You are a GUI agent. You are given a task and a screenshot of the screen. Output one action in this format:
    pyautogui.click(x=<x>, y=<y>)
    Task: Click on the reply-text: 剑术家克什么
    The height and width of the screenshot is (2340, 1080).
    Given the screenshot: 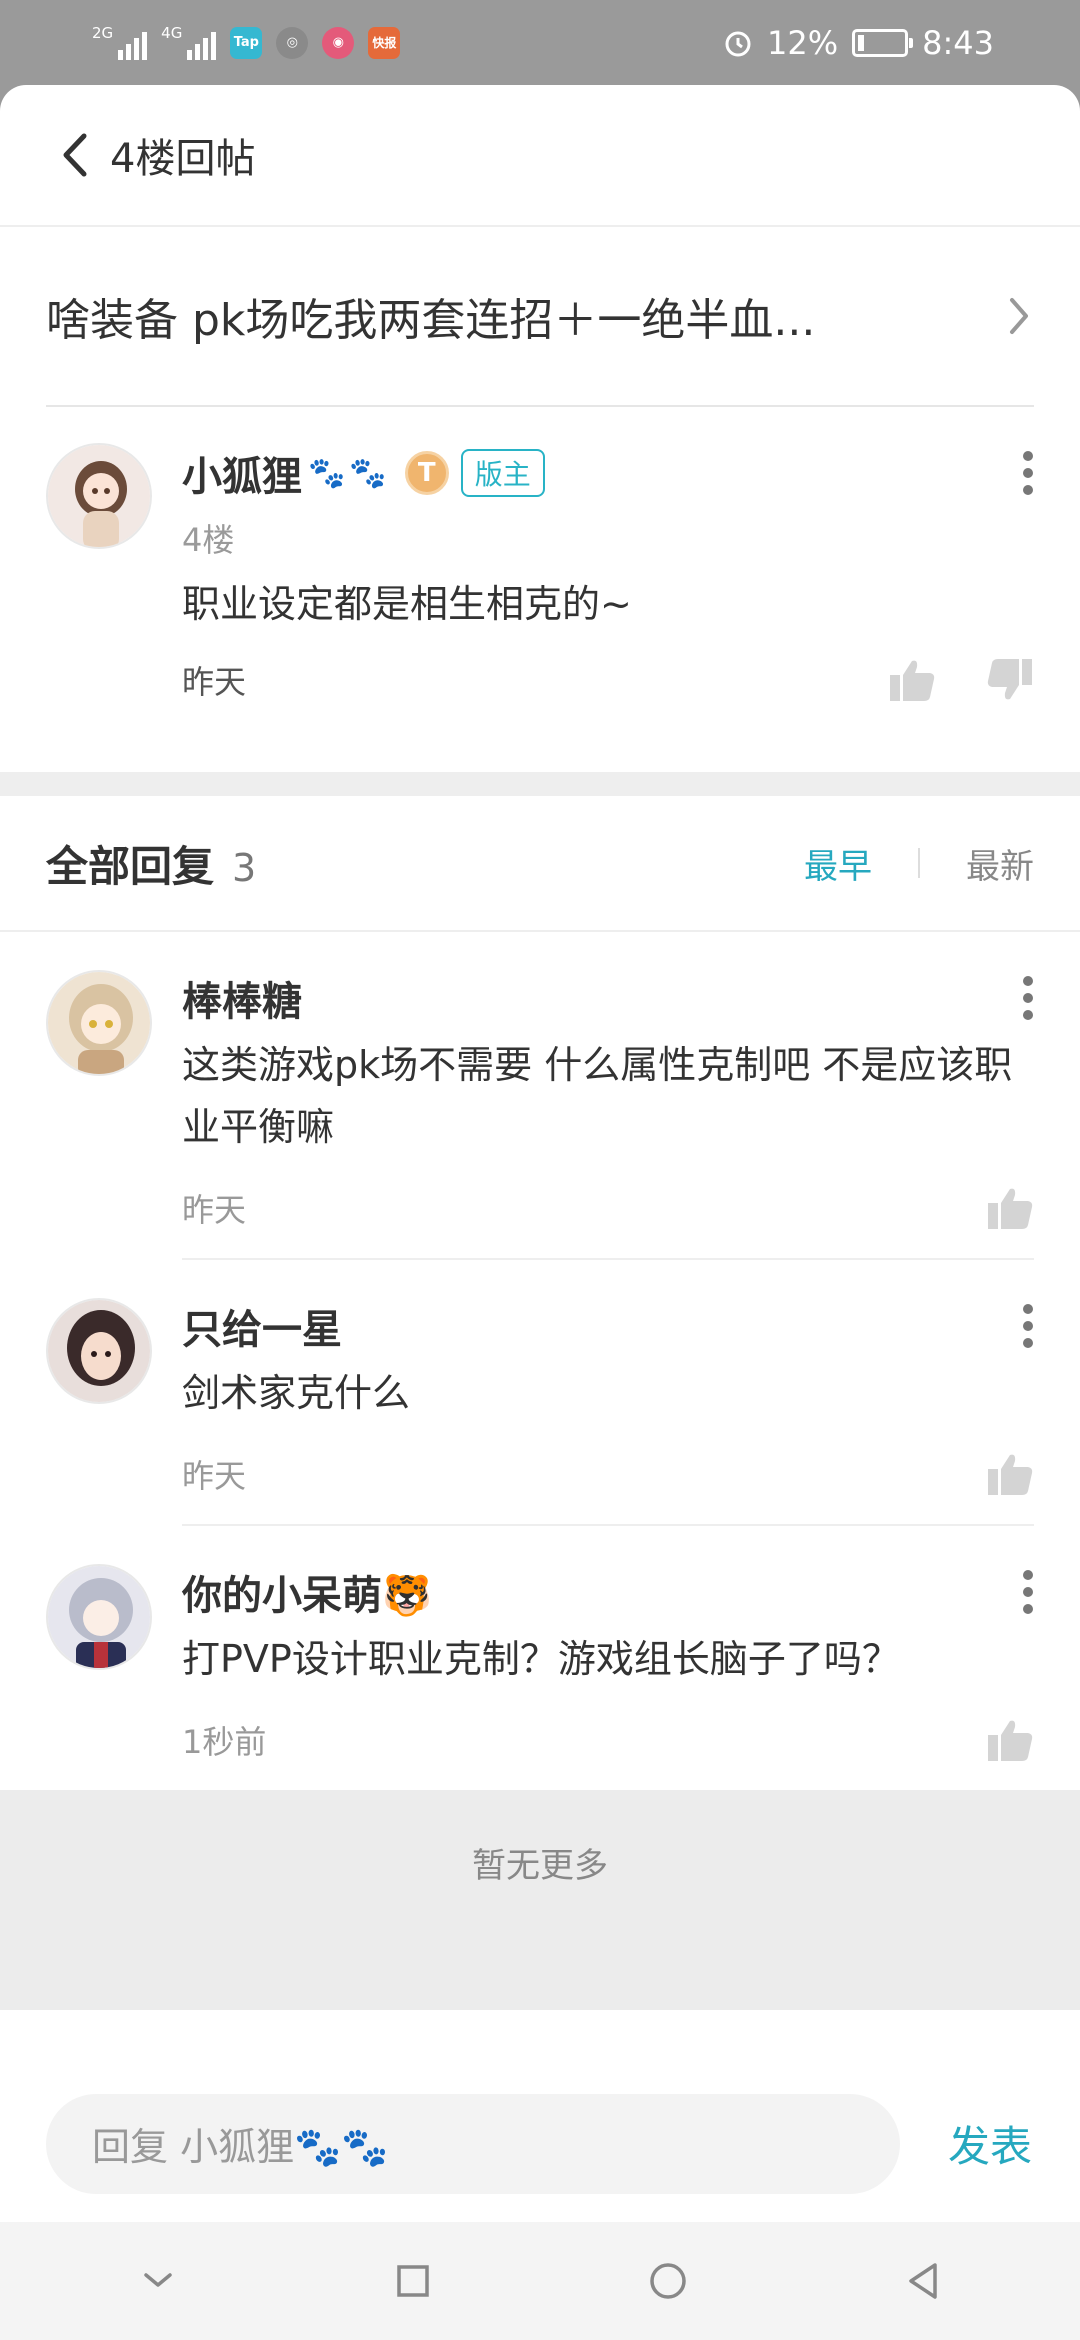 What is the action you would take?
    pyautogui.click(x=296, y=1393)
    